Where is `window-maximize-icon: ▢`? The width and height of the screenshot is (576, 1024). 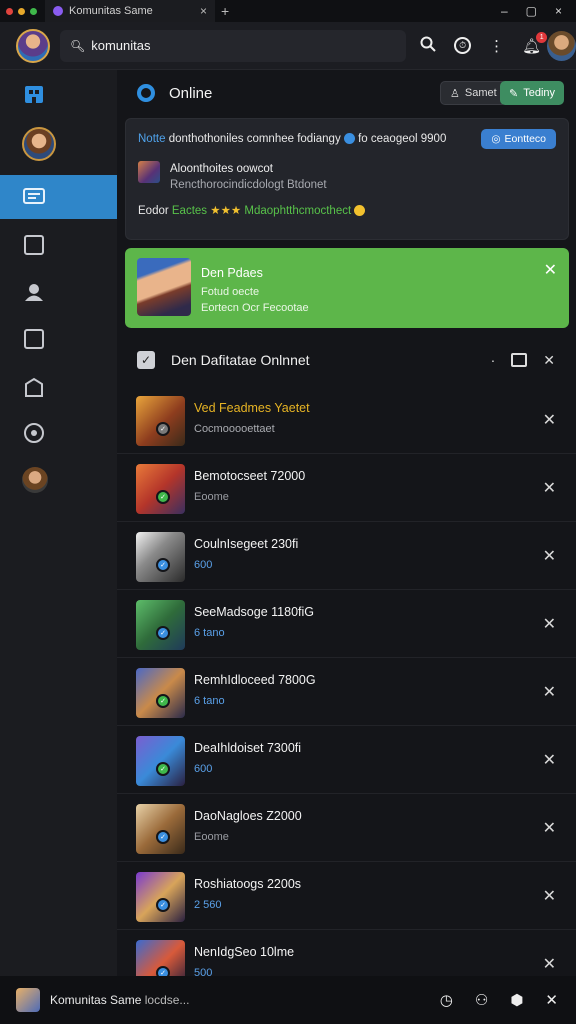 window-maximize-icon: ▢ is located at coordinates (531, 11).